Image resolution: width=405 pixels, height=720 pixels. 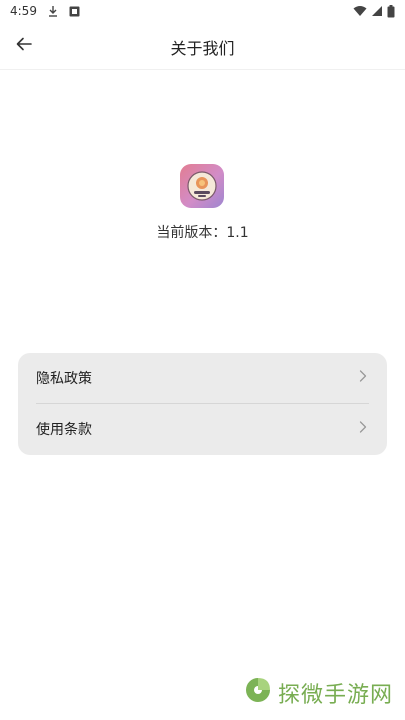 I want to click on page-title: 关于我们, so click(x=202, y=48).